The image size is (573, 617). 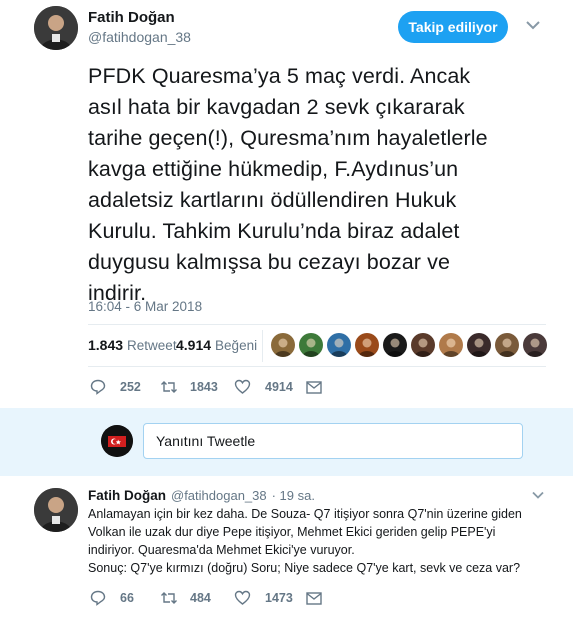 What do you see at coordinates (204, 387) in the screenshot?
I see `retweet-count: 1843` at bounding box center [204, 387].